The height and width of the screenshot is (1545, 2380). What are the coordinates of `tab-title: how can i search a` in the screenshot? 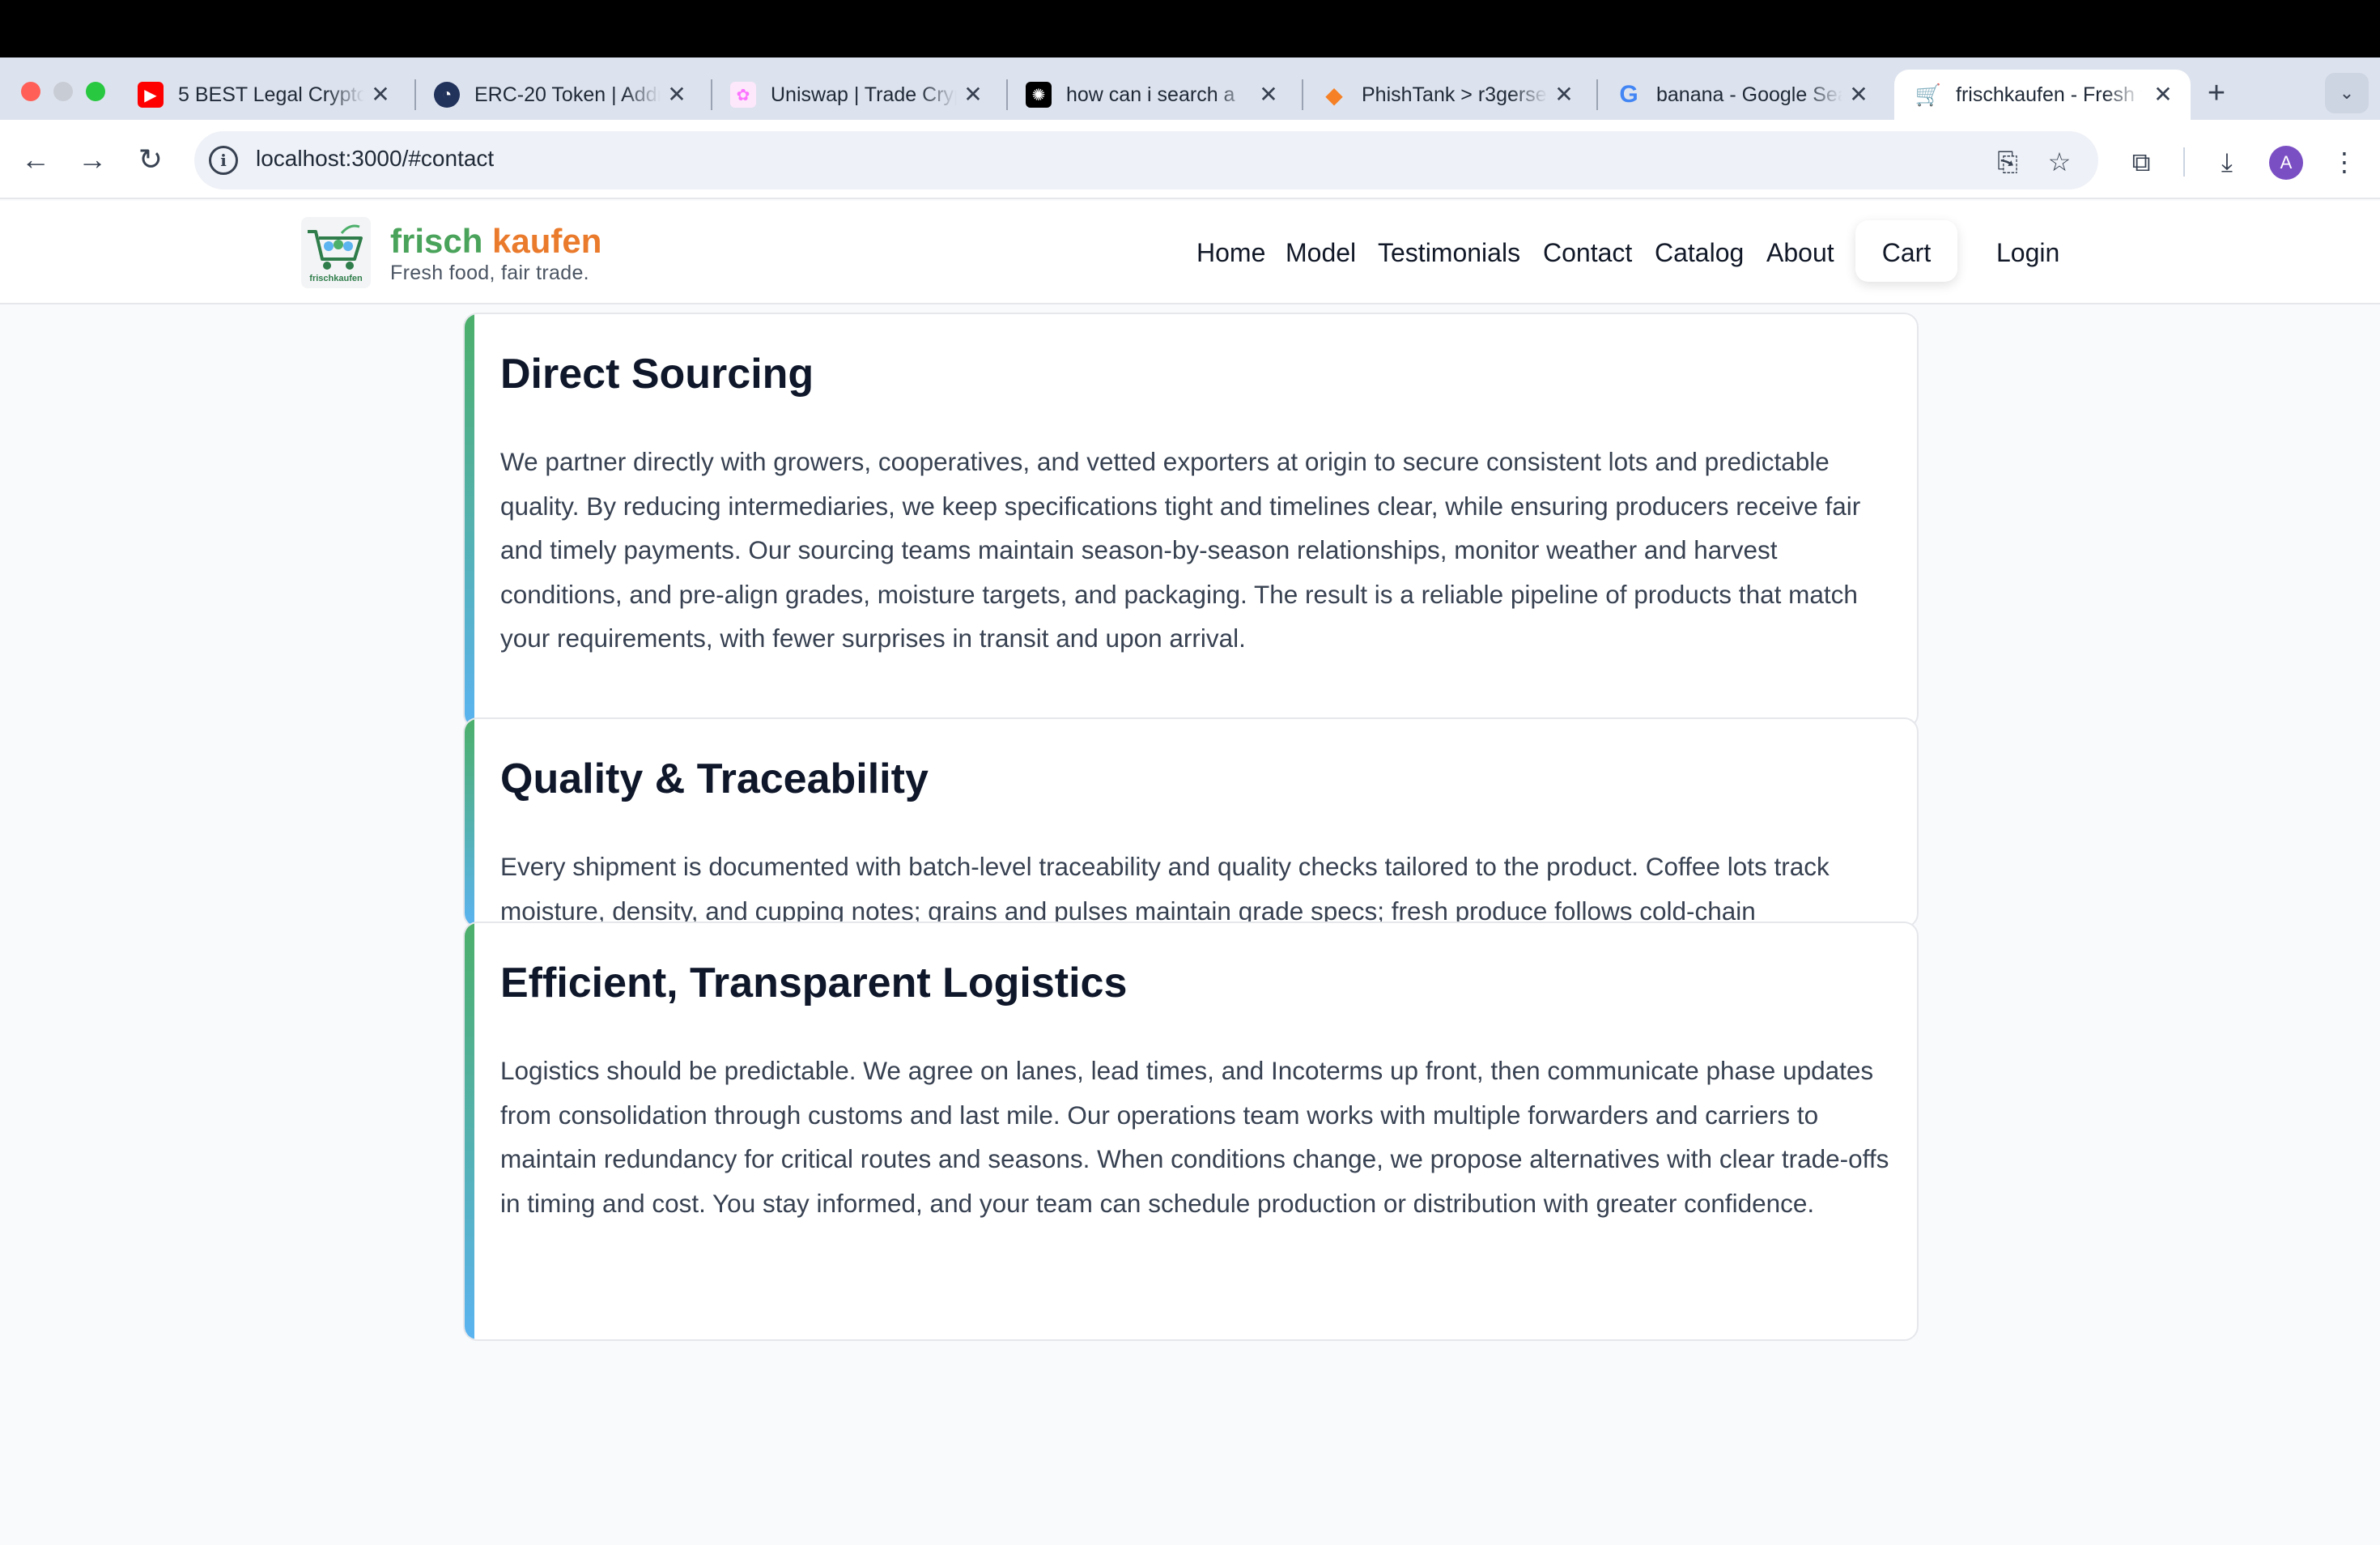 It's located at (1150, 94).